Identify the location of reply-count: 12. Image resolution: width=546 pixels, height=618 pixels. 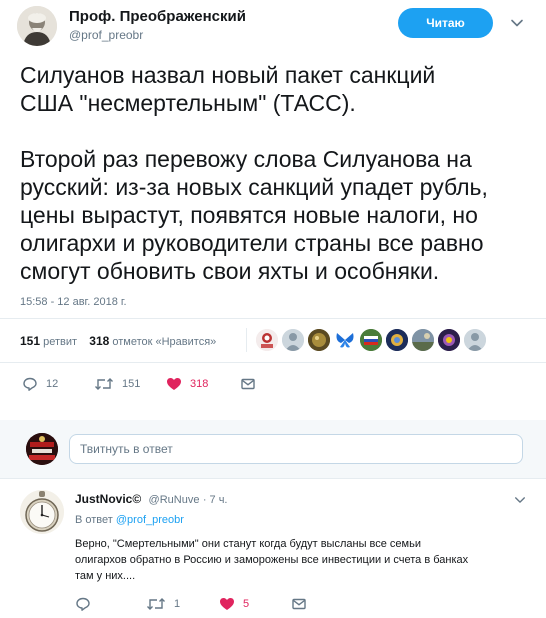
(52, 384).